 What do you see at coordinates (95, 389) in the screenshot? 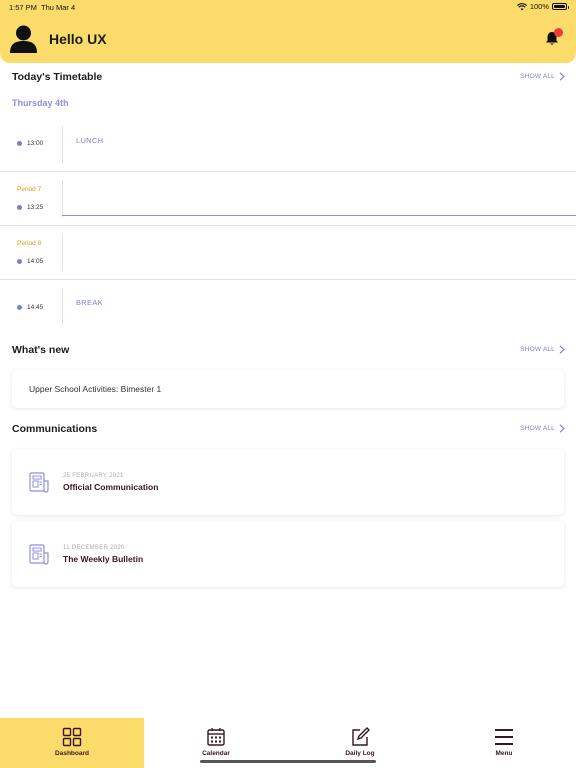
I see `news-title: Upper School Activities: Bimester 1` at bounding box center [95, 389].